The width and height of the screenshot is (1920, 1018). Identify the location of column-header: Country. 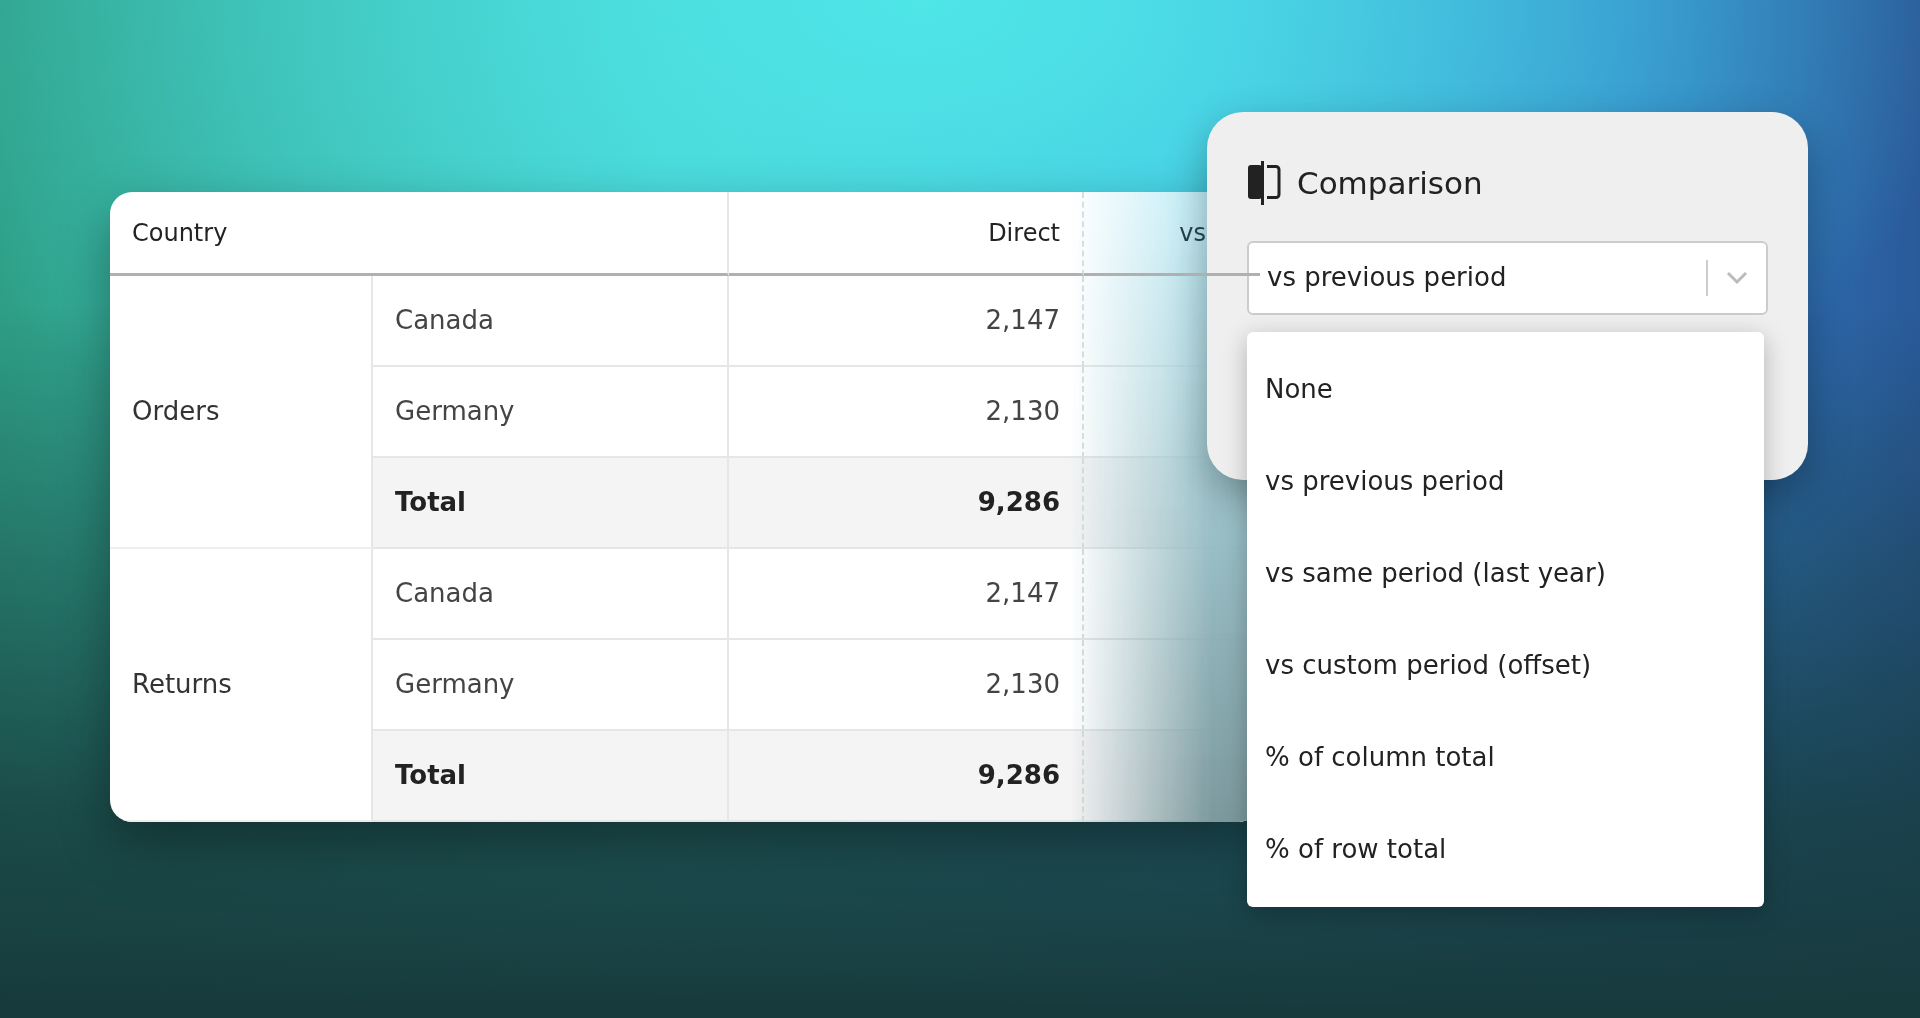
(419, 234).